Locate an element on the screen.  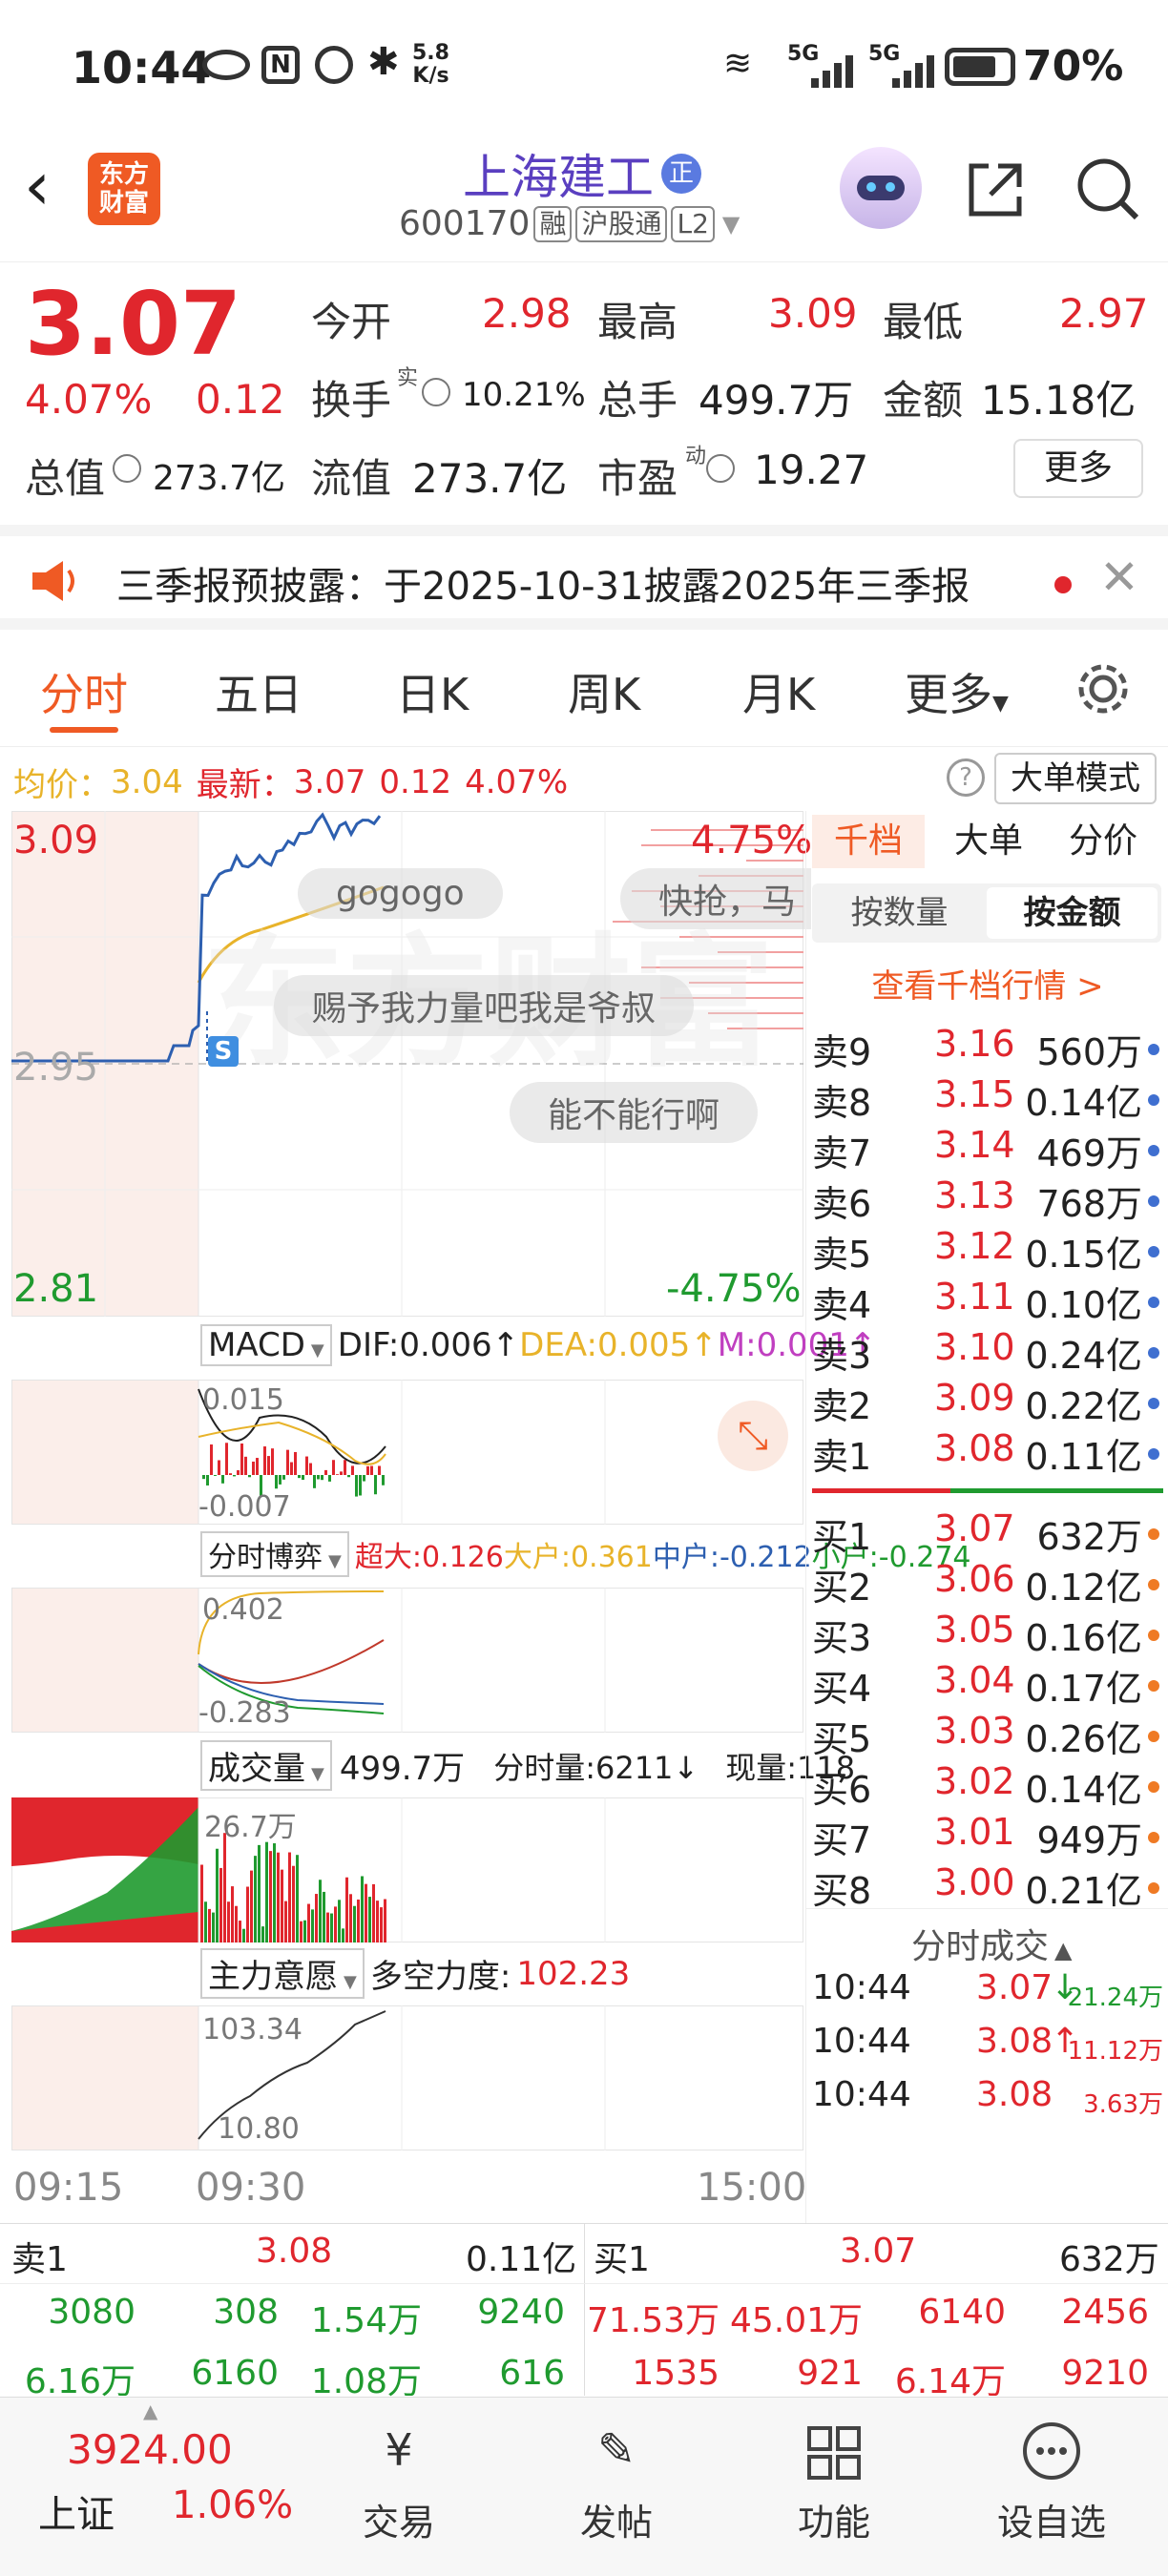
level-label: 卖9 is located at coordinates (842, 1052).